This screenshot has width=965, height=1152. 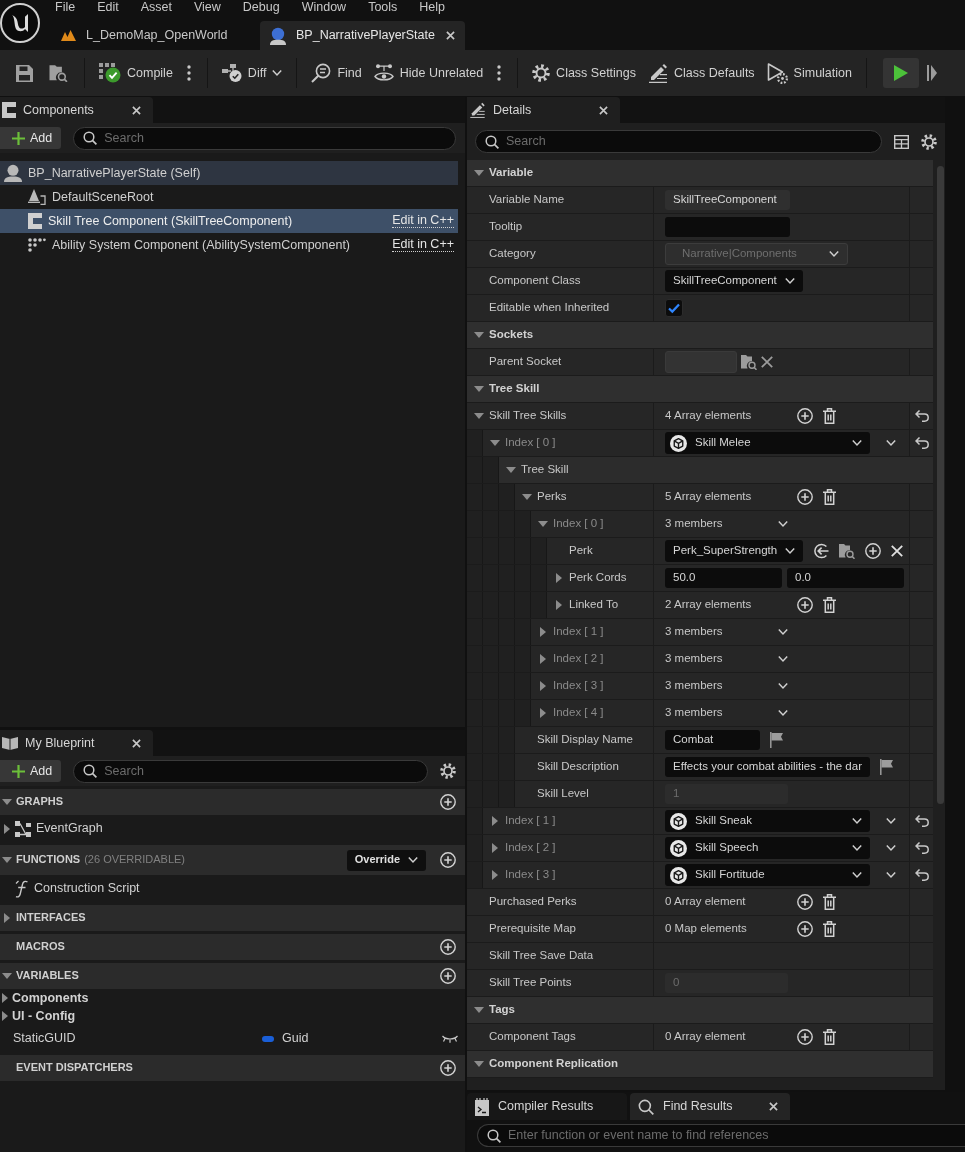 What do you see at coordinates (207, 9) in the screenshot?
I see `menu-item: View` at bounding box center [207, 9].